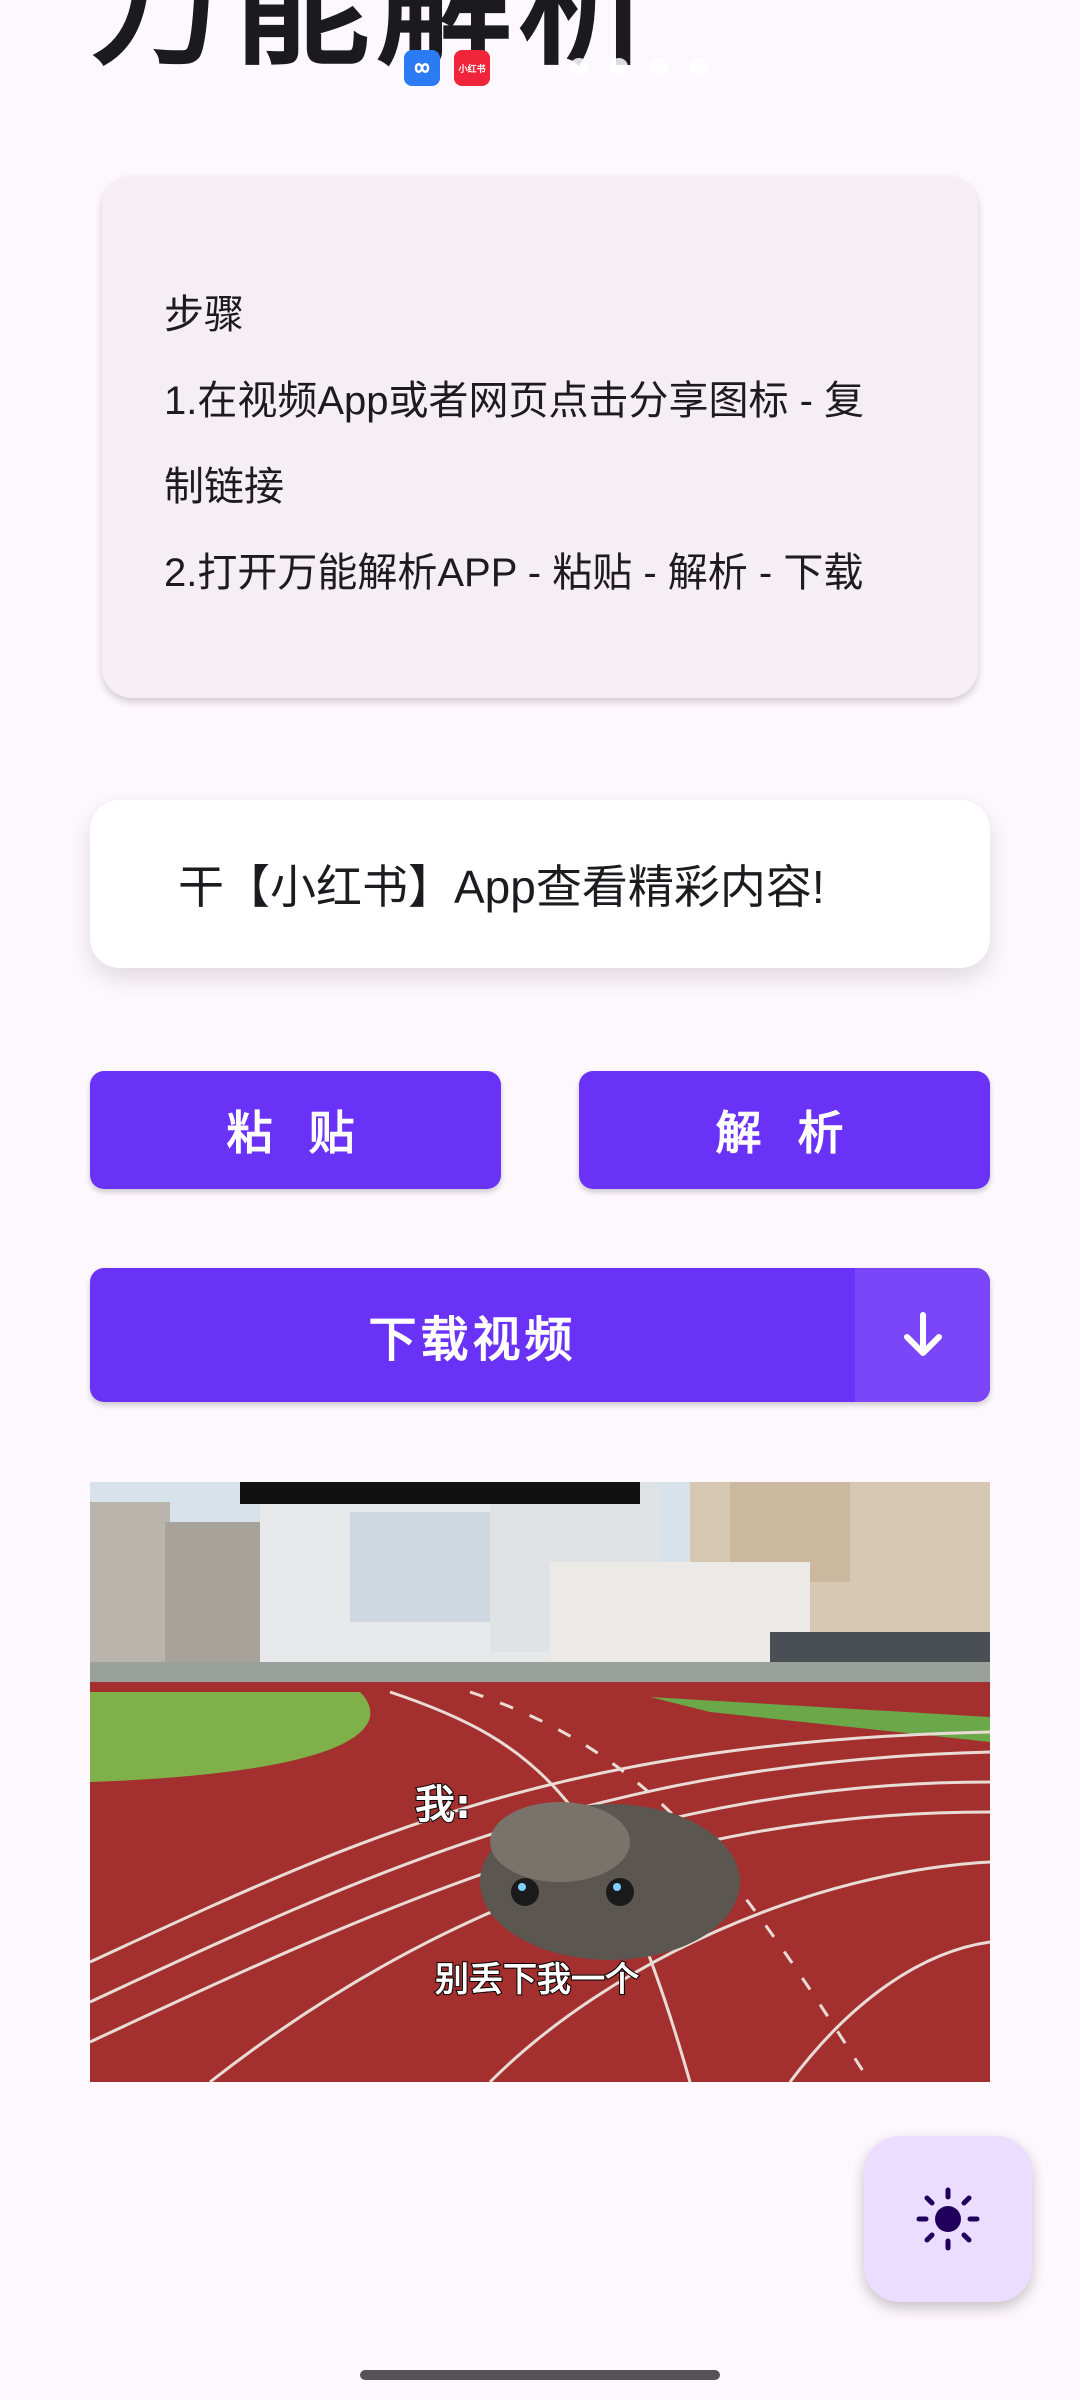 The image size is (1080, 2400). Describe the element at coordinates (639, 67) in the screenshot. I see `status-indicators` at that location.